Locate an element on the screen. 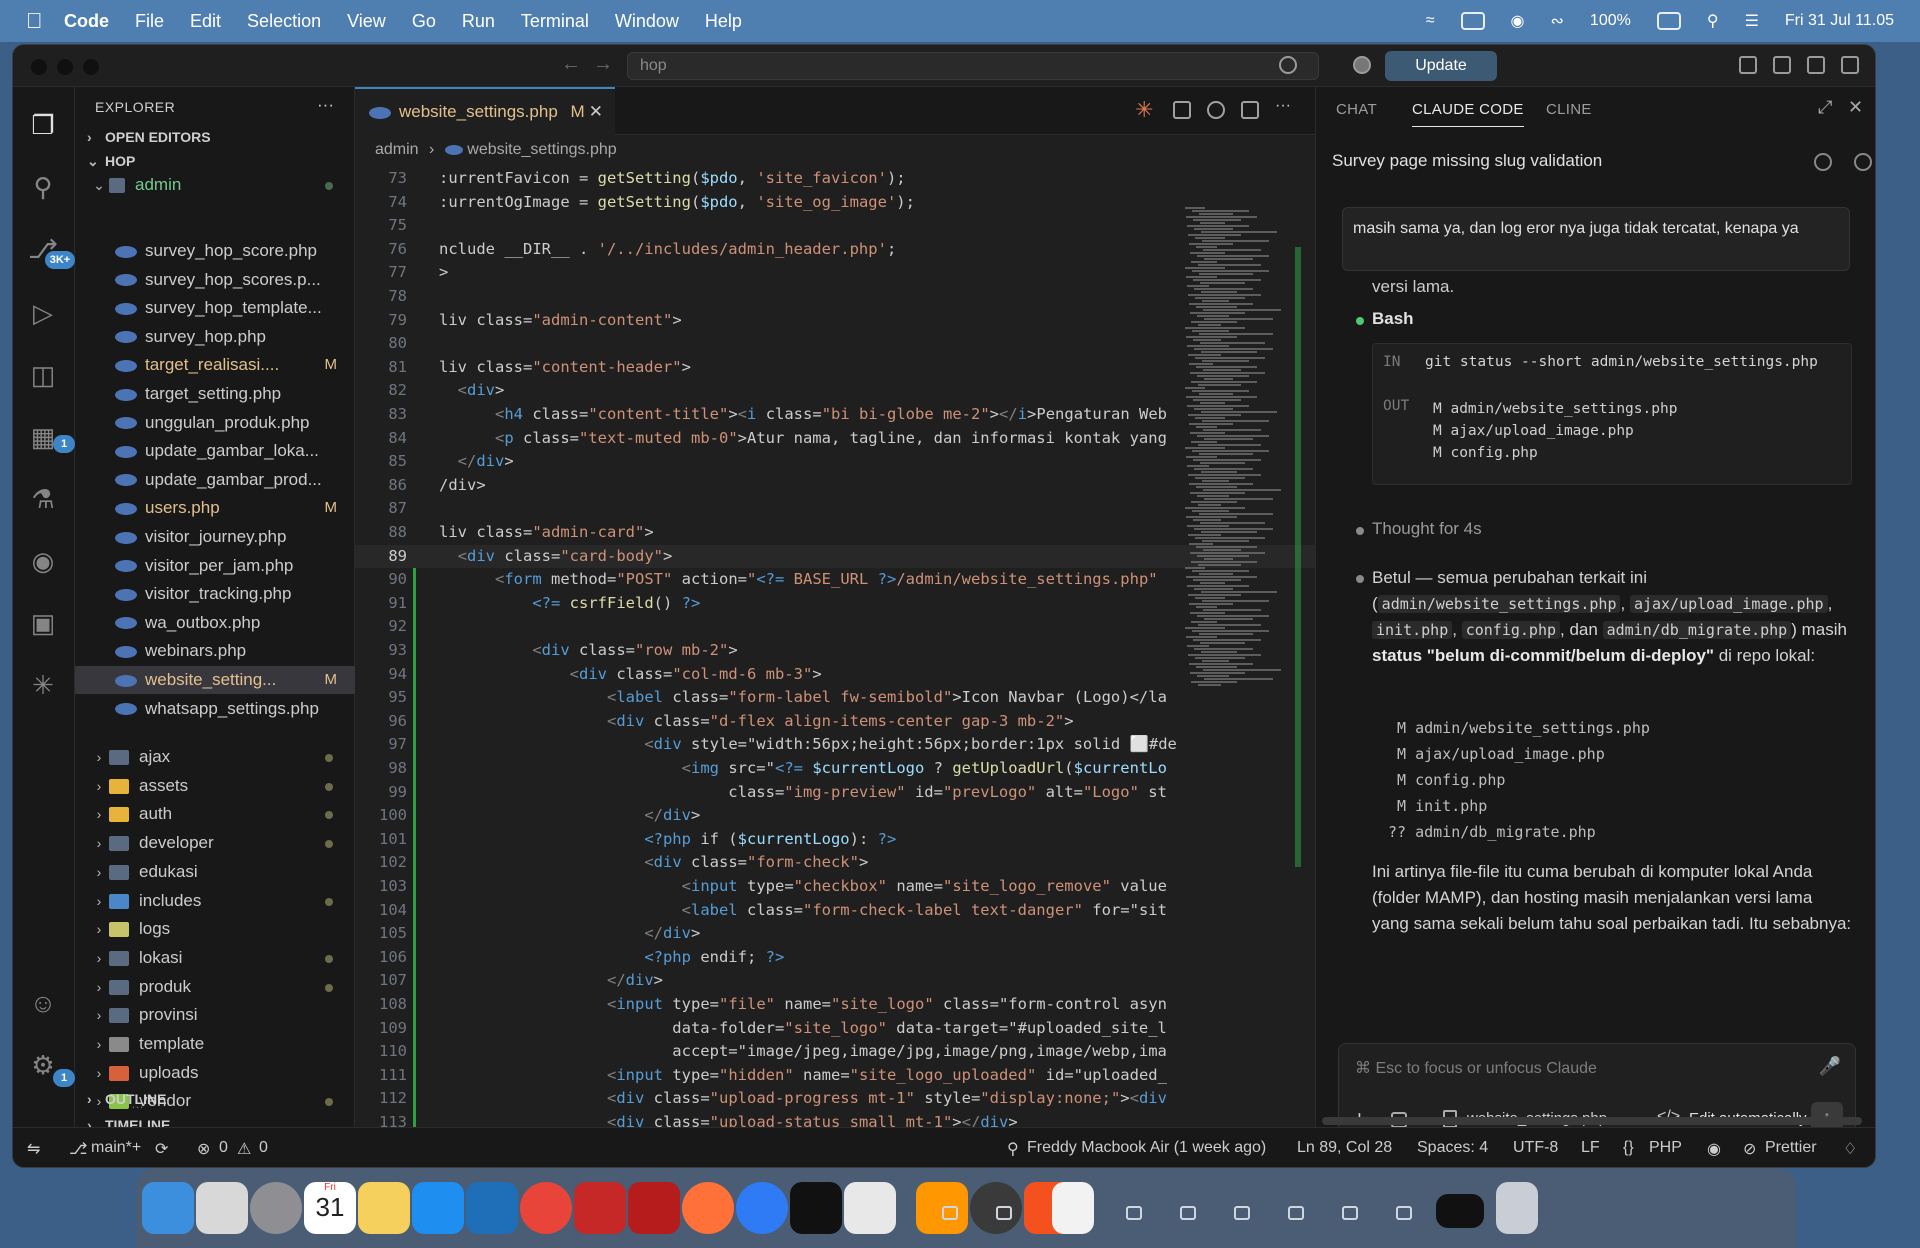 The image size is (1920, 1248). split-editor-icon is located at coordinates (1250, 110).